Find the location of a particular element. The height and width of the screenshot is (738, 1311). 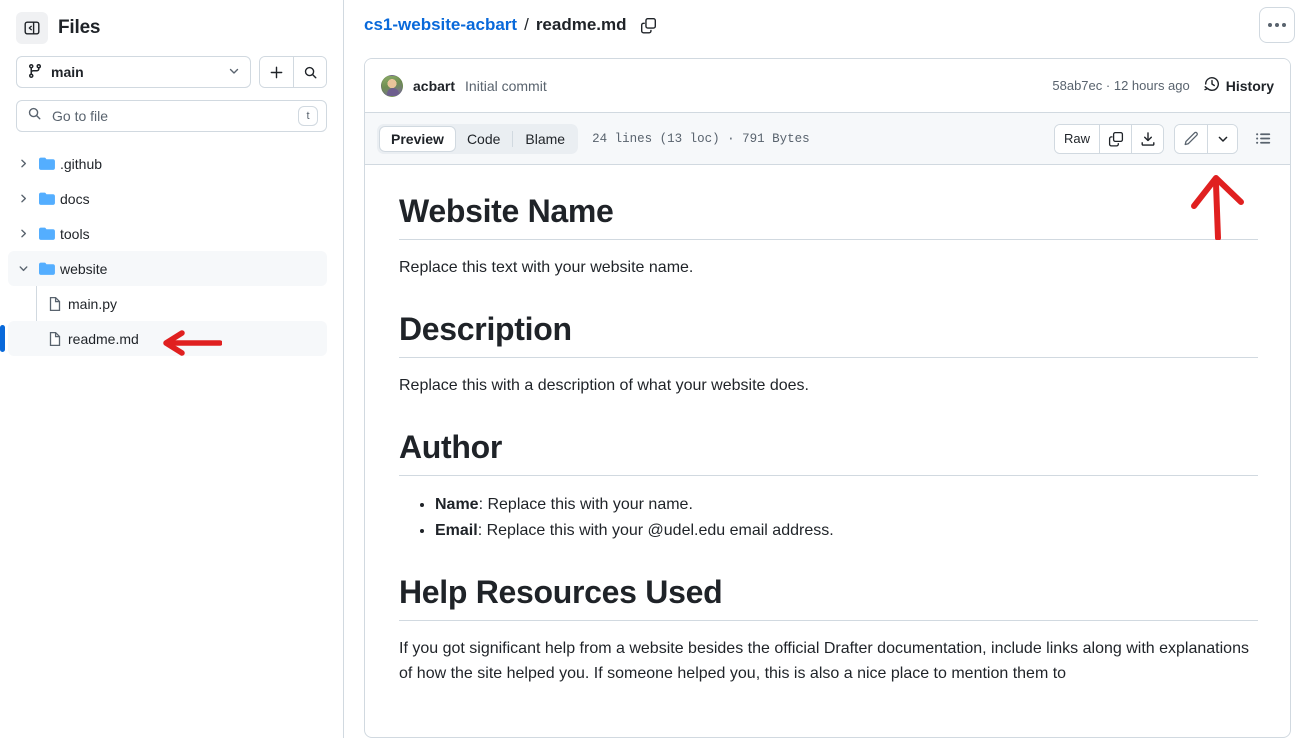

list-item-text: : Replace this with your name. is located at coordinates (585, 504).